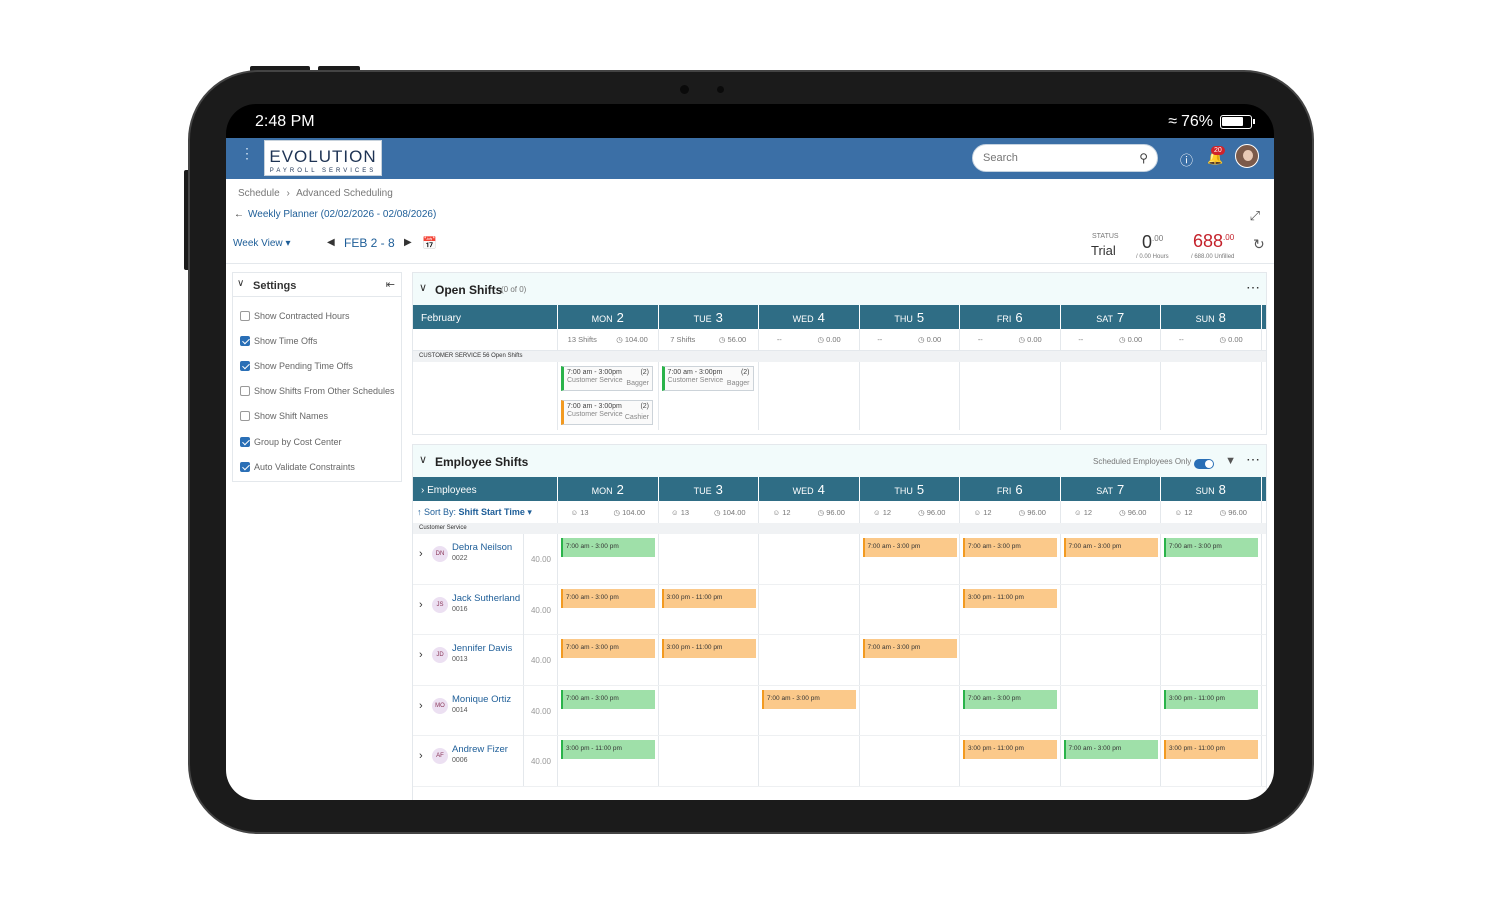 The width and height of the screenshot is (1500, 900). What do you see at coordinates (1255, 216) in the screenshot?
I see `fullscreen-icon: ⤢` at bounding box center [1255, 216].